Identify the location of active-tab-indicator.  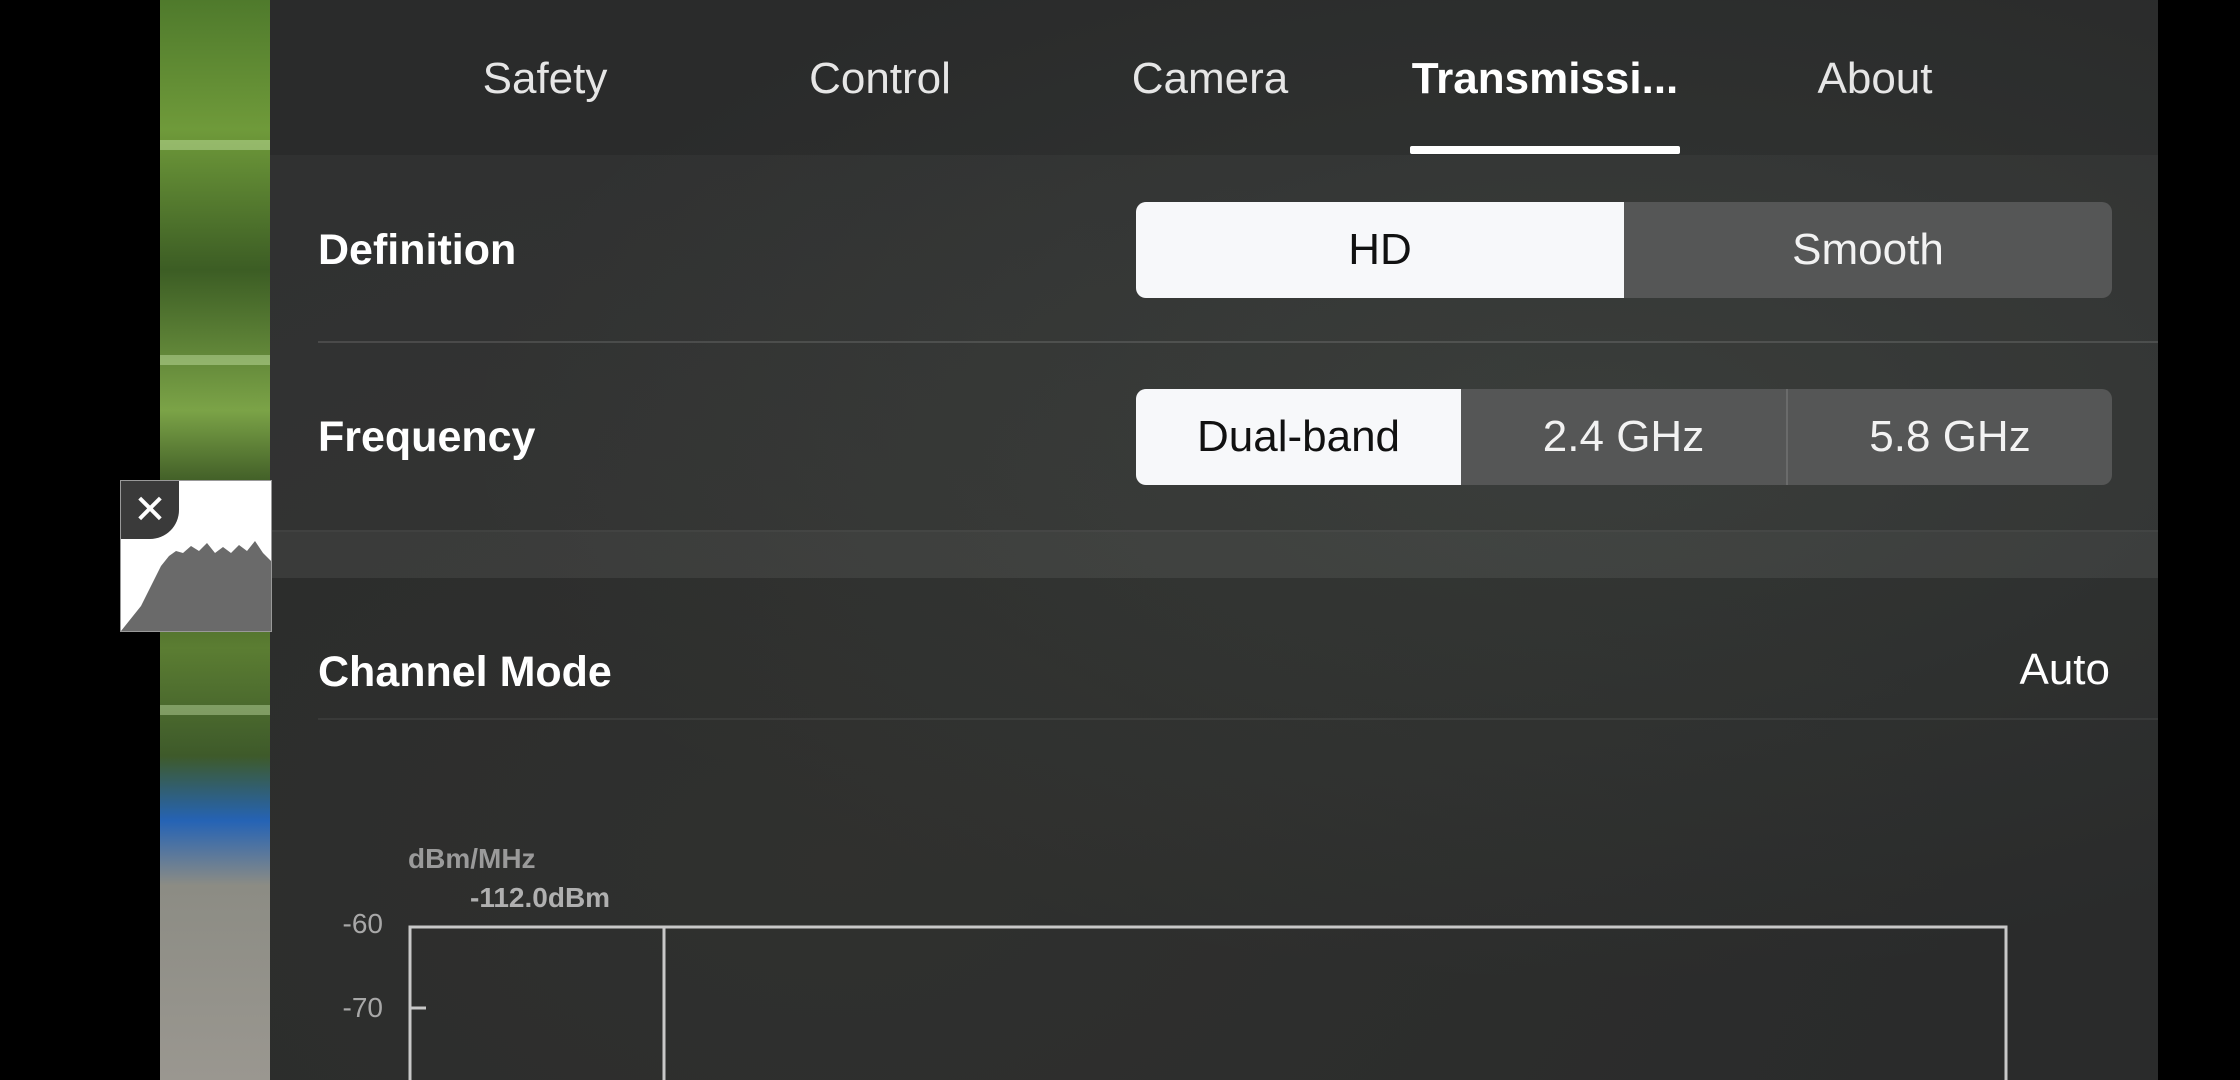
(1545, 150).